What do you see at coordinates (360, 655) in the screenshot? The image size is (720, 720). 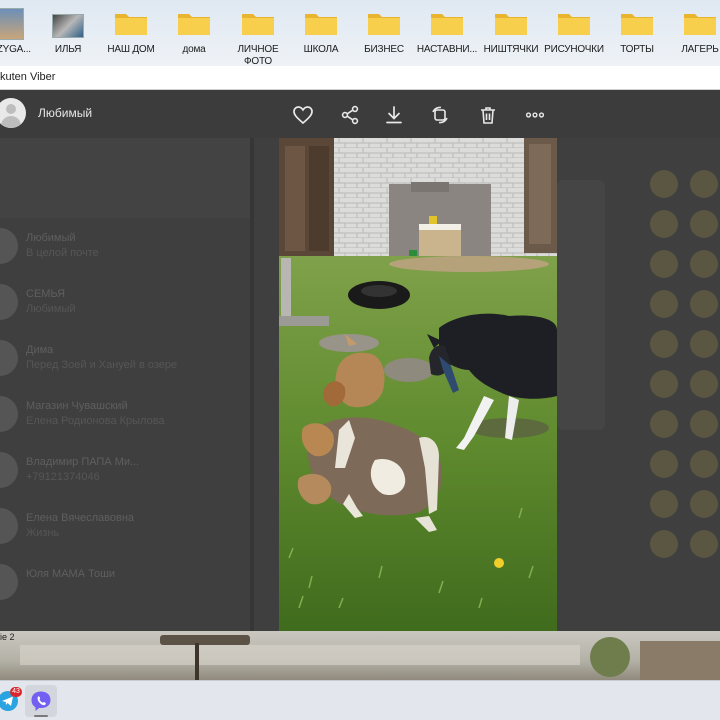 I see `desktop-wallpaper: ie 2` at bounding box center [360, 655].